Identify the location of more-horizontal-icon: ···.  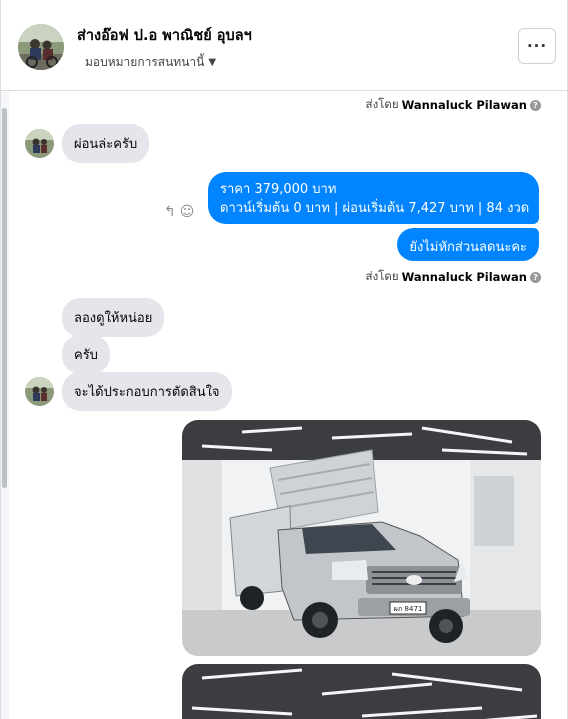
(537, 46).